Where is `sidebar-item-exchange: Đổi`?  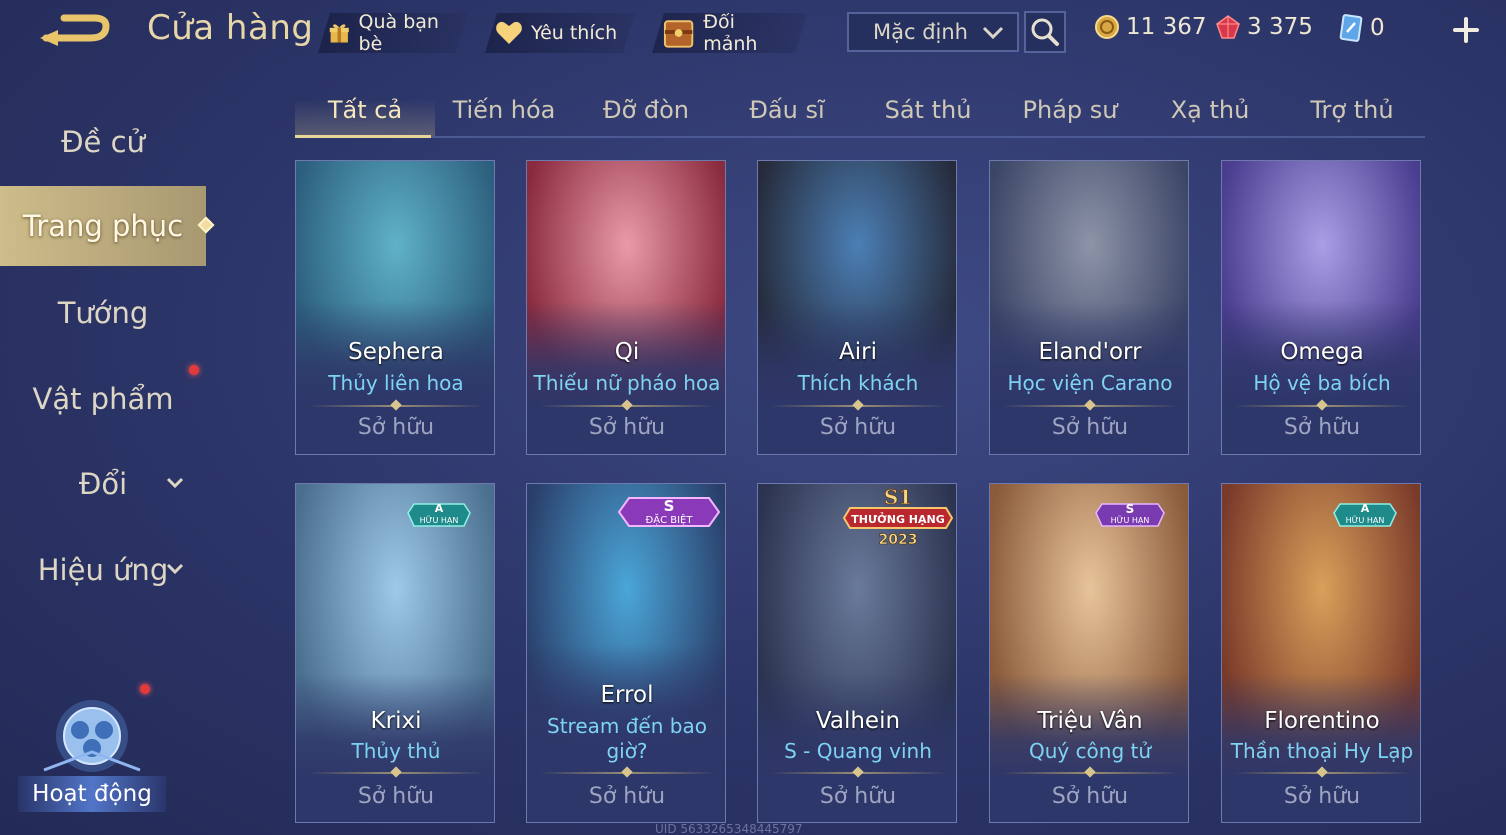 sidebar-item-exchange: Đổi is located at coordinates (103, 484).